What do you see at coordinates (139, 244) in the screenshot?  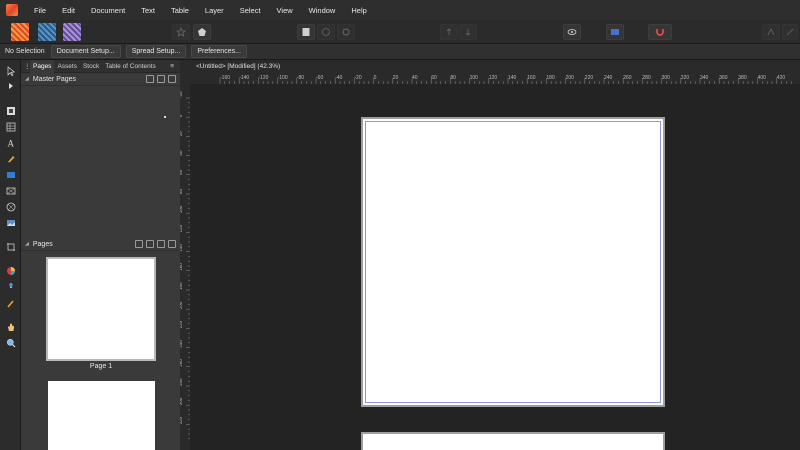 I see `spread-view-icon` at bounding box center [139, 244].